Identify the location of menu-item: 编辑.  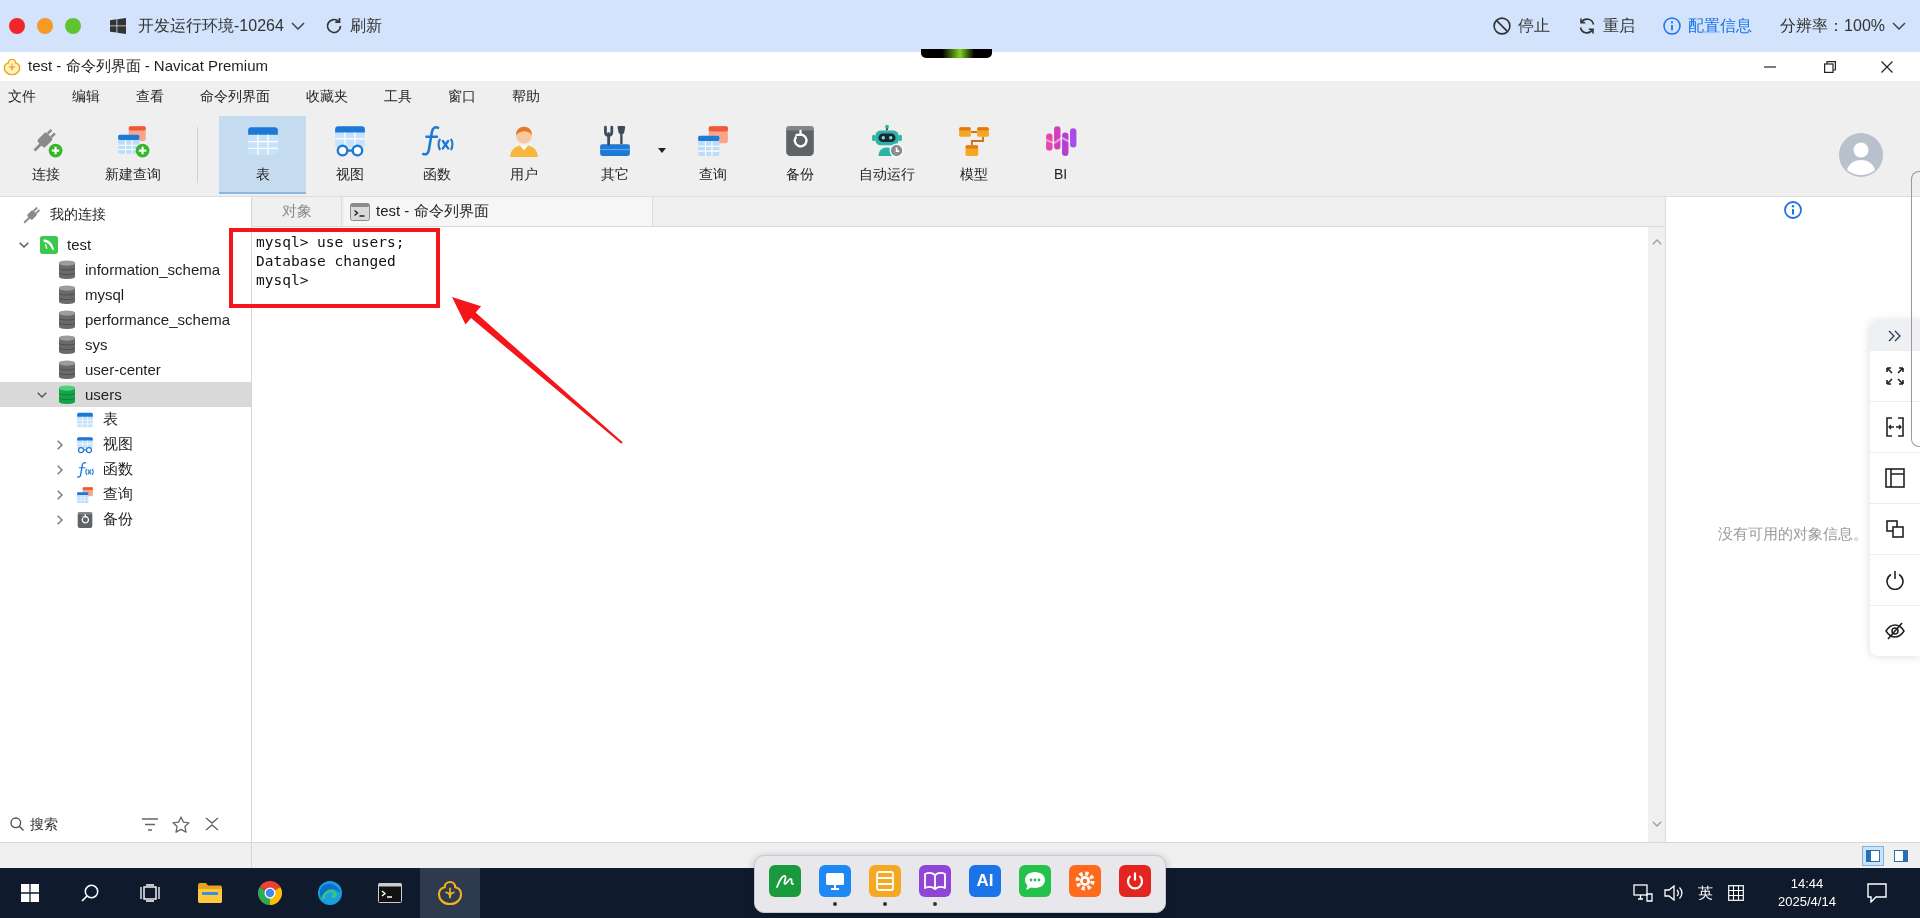
(86, 97).